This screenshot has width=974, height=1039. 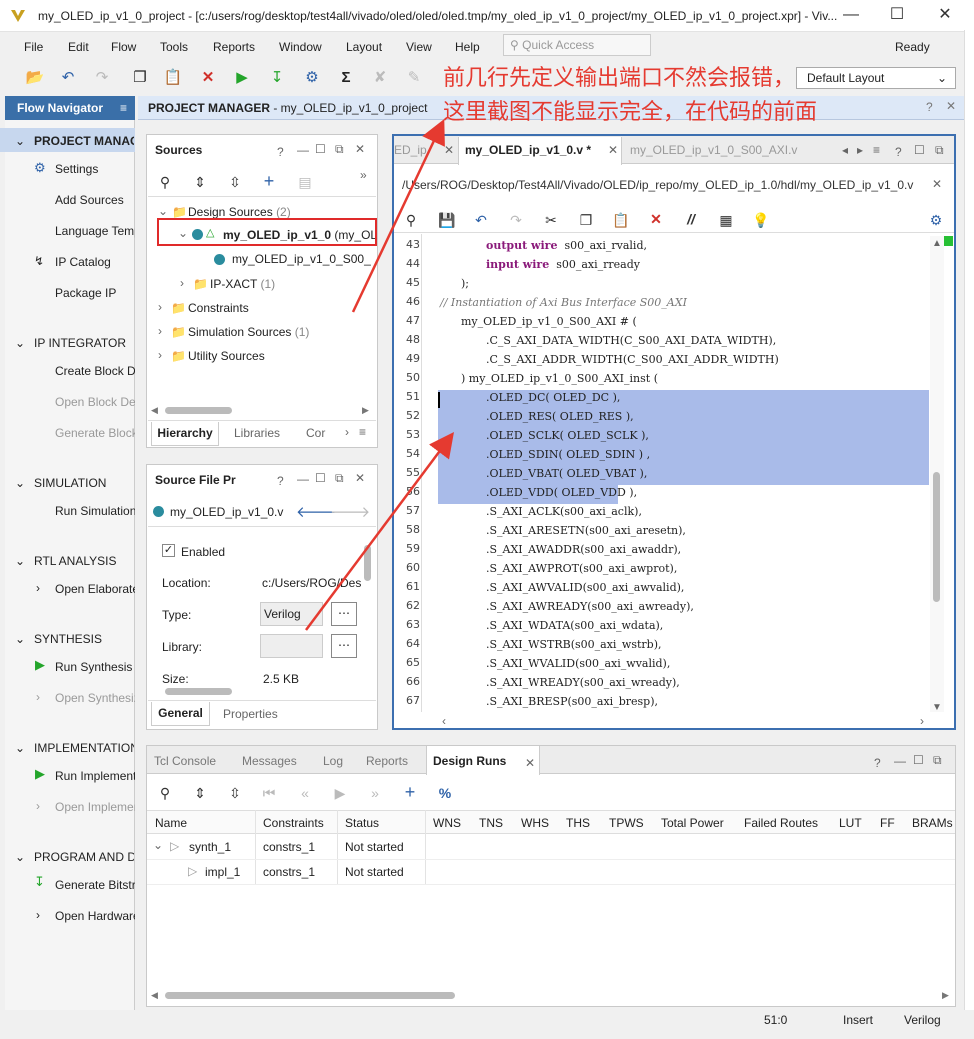 I want to click on first-icon: ⏮, so click(x=269, y=793).